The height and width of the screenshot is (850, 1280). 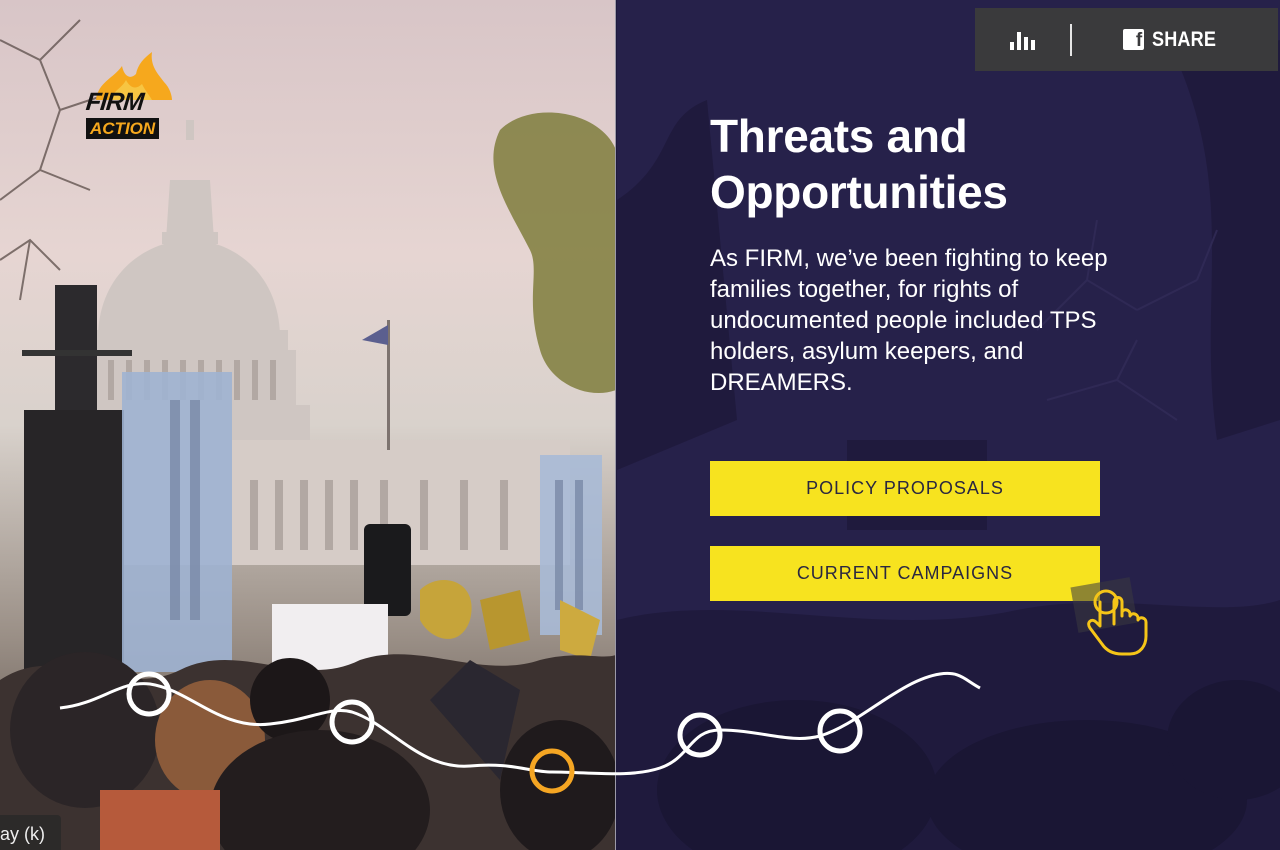 What do you see at coordinates (1184, 39) in the screenshot?
I see `share-label: SHARE` at bounding box center [1184, 39].